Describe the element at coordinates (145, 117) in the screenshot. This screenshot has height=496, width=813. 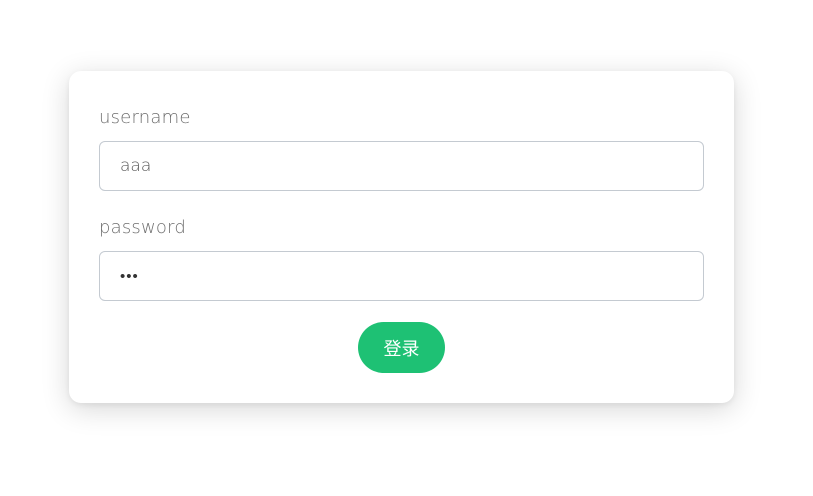
I see `username-label: username` at that location.